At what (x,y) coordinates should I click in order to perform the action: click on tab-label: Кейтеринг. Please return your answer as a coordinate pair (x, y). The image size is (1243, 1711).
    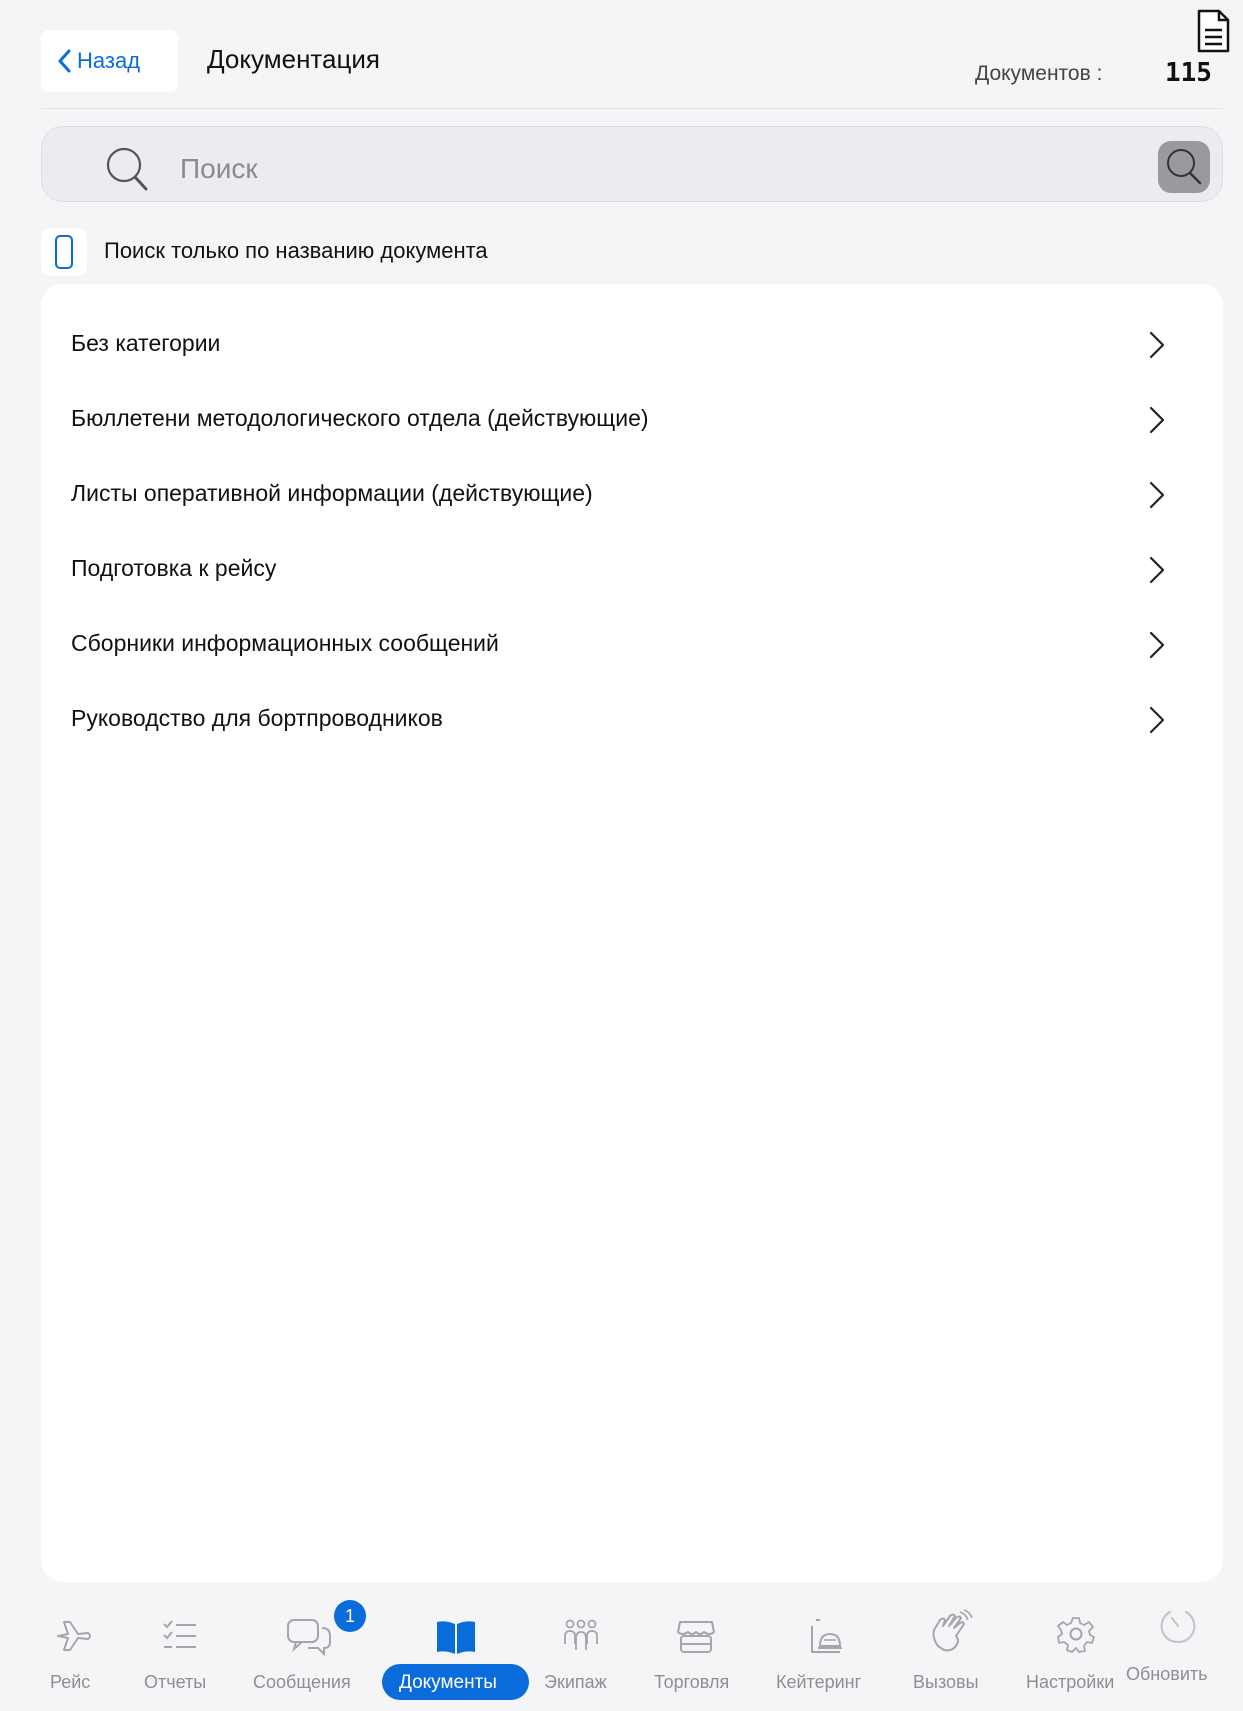
    Looking at the image, I should click on (819, 1682).